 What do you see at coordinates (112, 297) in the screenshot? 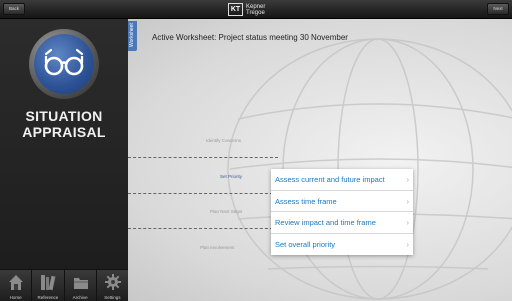
I see `nav-settings-label: Settings` at bounding box center [112, 297].